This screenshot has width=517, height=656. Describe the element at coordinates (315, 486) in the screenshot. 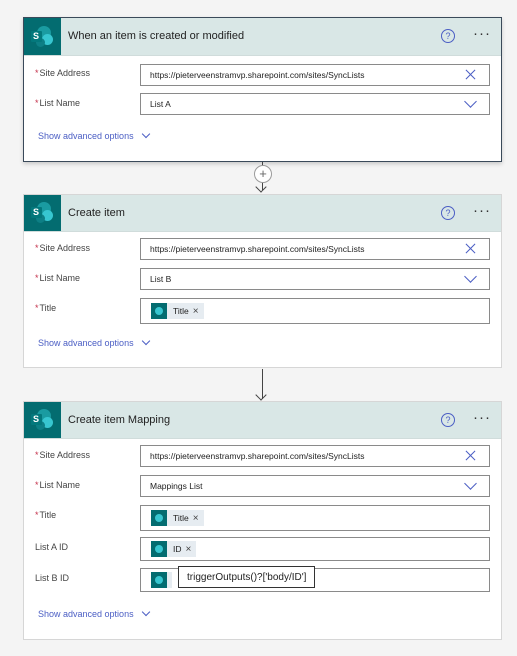

I see `list-name-dropdown: Mappings List` at that location.